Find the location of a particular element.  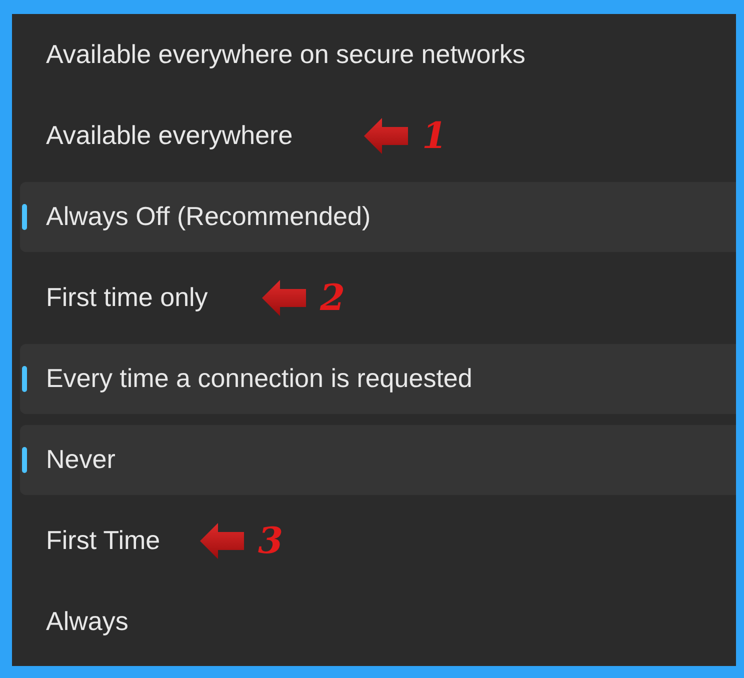

menu-item: Always is located at coordinates (70, 621).